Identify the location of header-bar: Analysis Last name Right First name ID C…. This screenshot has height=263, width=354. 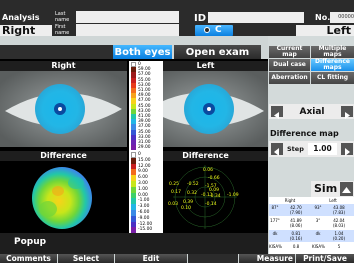
(177, 18).